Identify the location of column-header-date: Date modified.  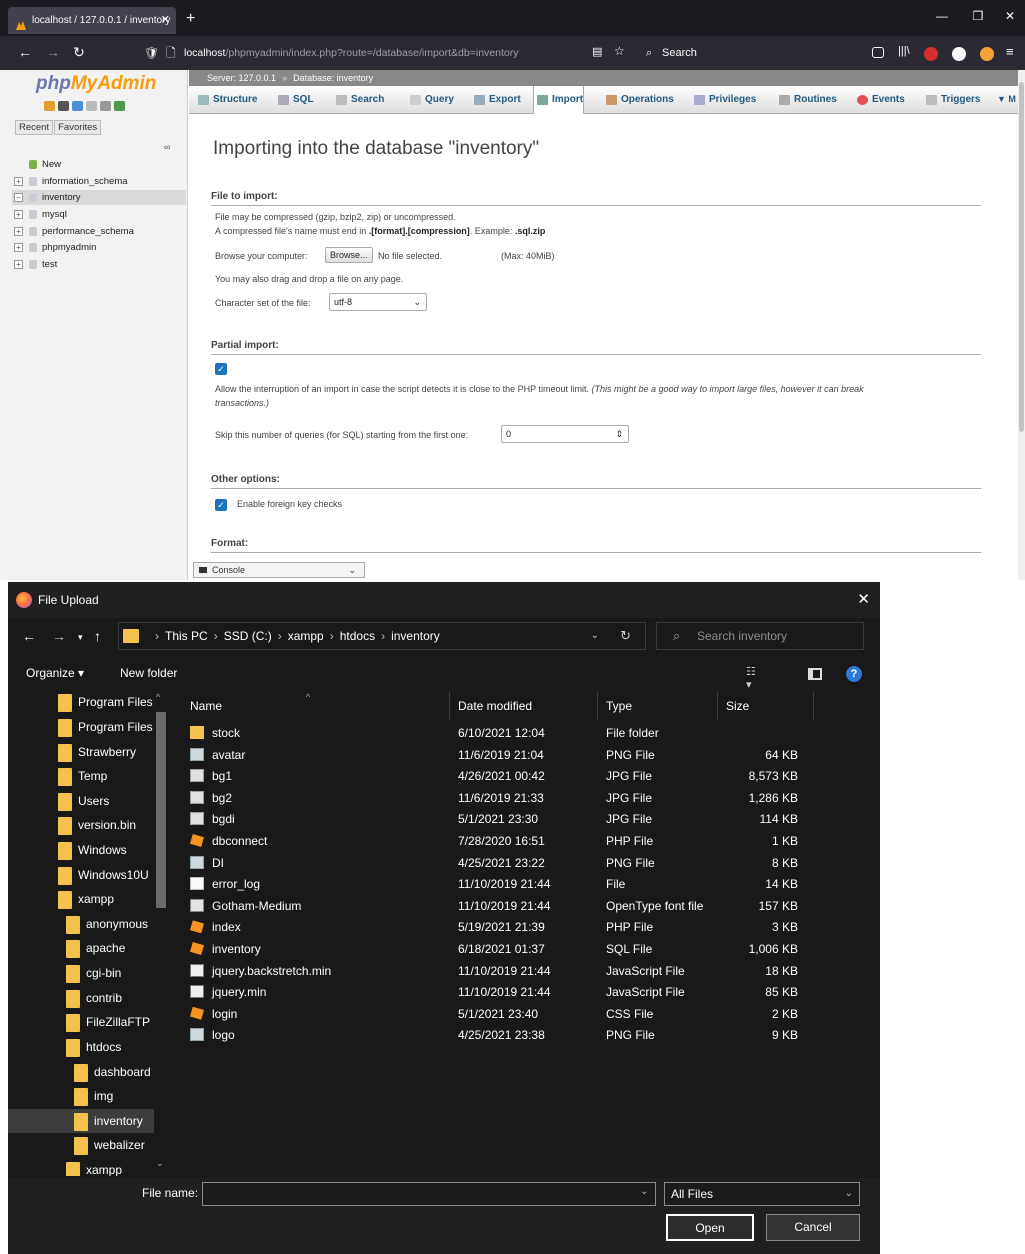
(524, 706).